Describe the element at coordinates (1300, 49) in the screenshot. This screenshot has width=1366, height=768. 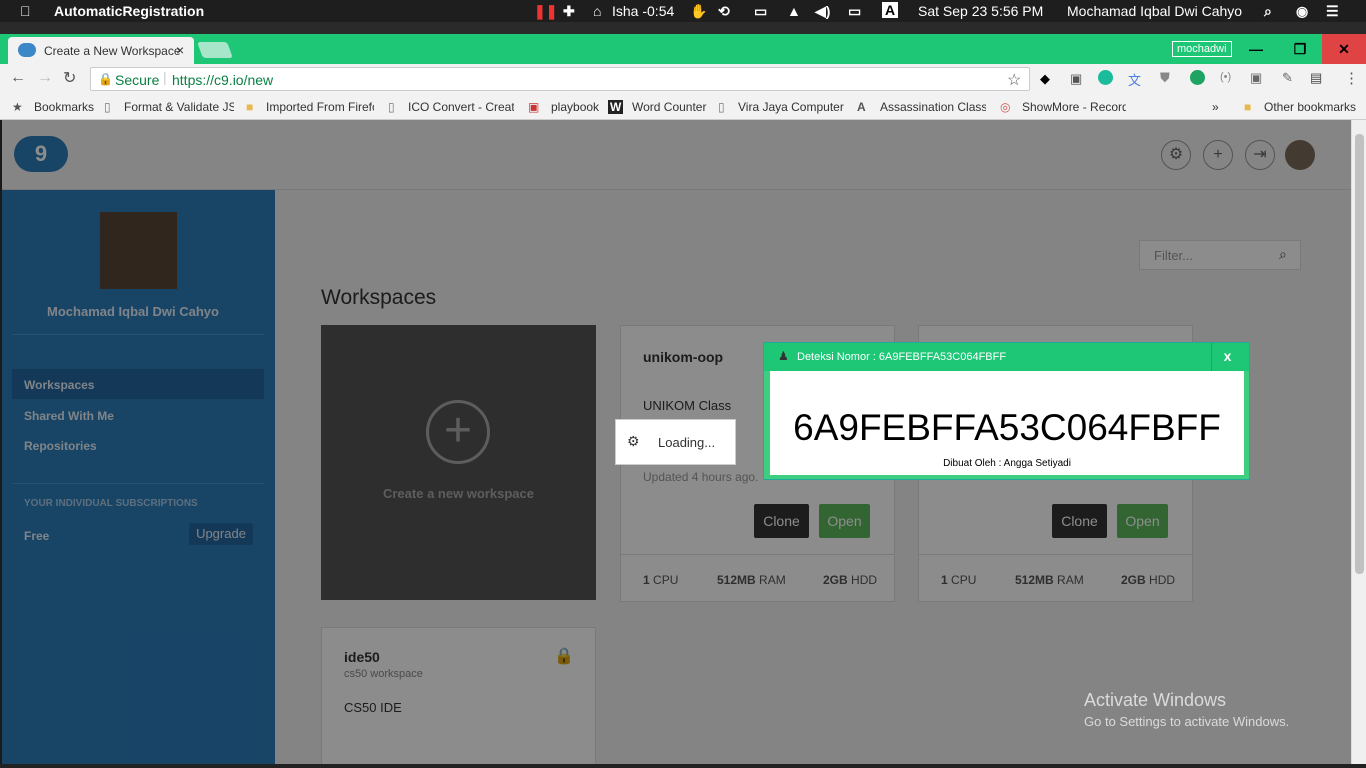
I see `restore-button: ❐` at that location.